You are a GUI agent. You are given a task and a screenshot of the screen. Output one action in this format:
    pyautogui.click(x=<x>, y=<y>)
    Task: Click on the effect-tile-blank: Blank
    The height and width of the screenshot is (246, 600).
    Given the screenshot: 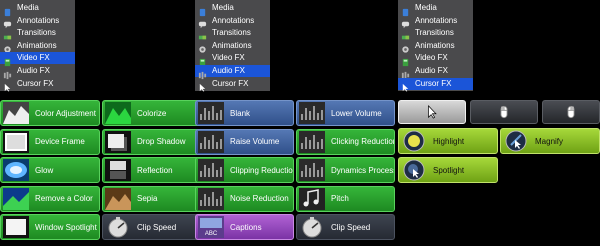 What is the action you would take?
    pyautogui.click(x=244, y=113)
    